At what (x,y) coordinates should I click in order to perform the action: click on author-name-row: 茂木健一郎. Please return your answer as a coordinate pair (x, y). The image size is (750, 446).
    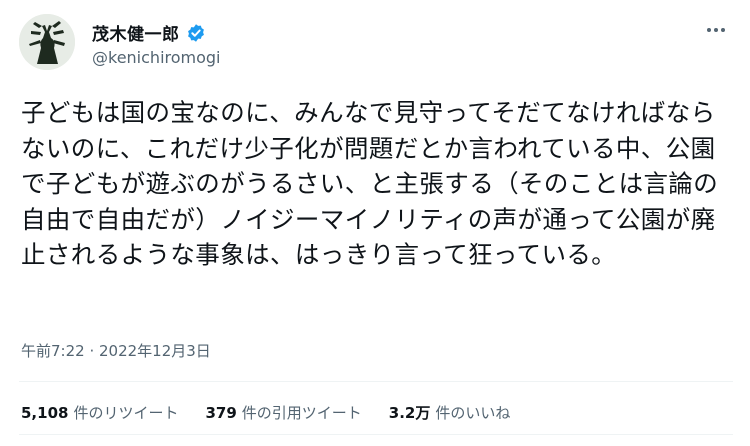
    Looking at the image, I should click on (149, 32).